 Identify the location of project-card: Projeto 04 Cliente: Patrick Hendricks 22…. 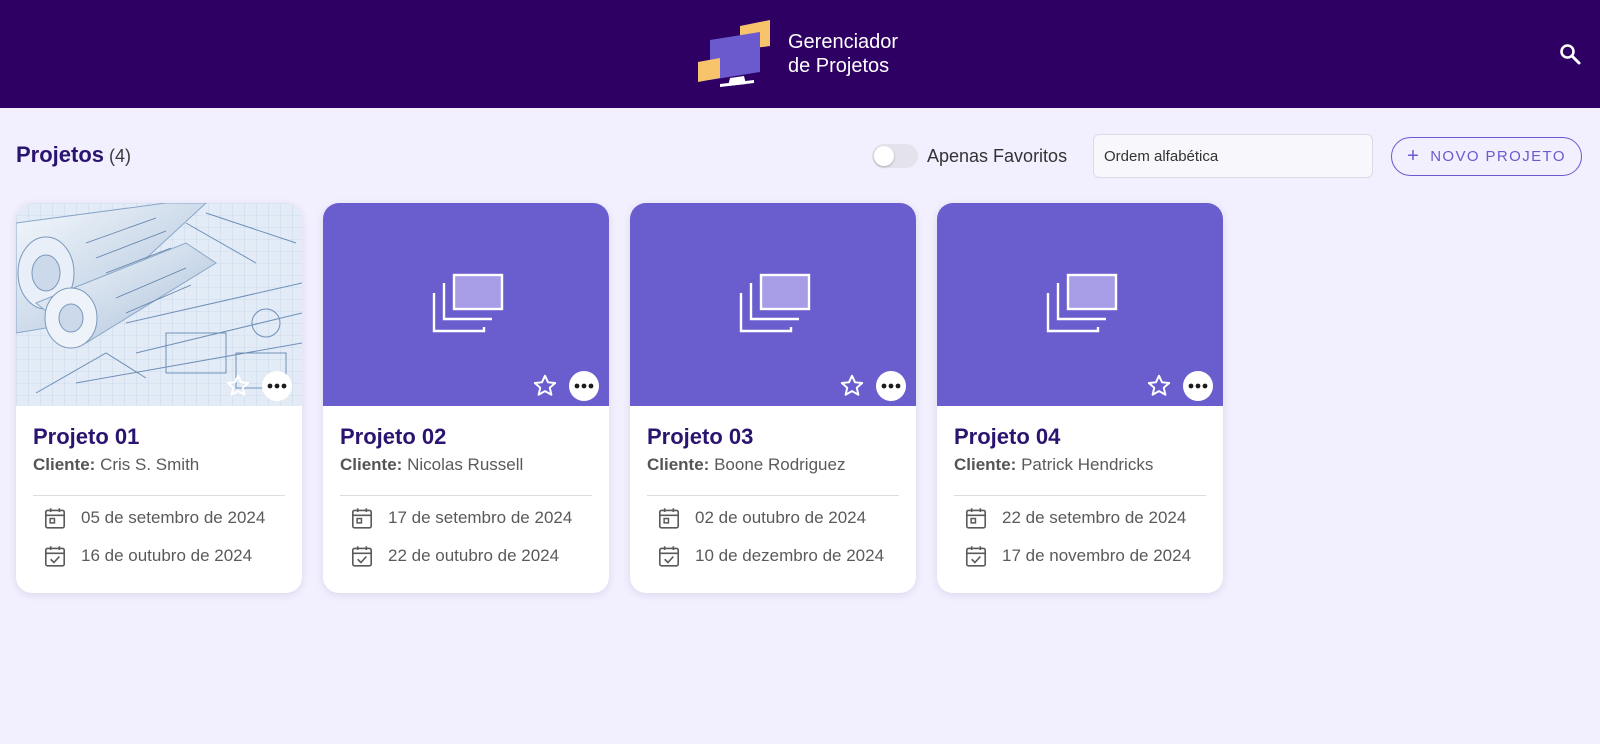
(1080, 398).